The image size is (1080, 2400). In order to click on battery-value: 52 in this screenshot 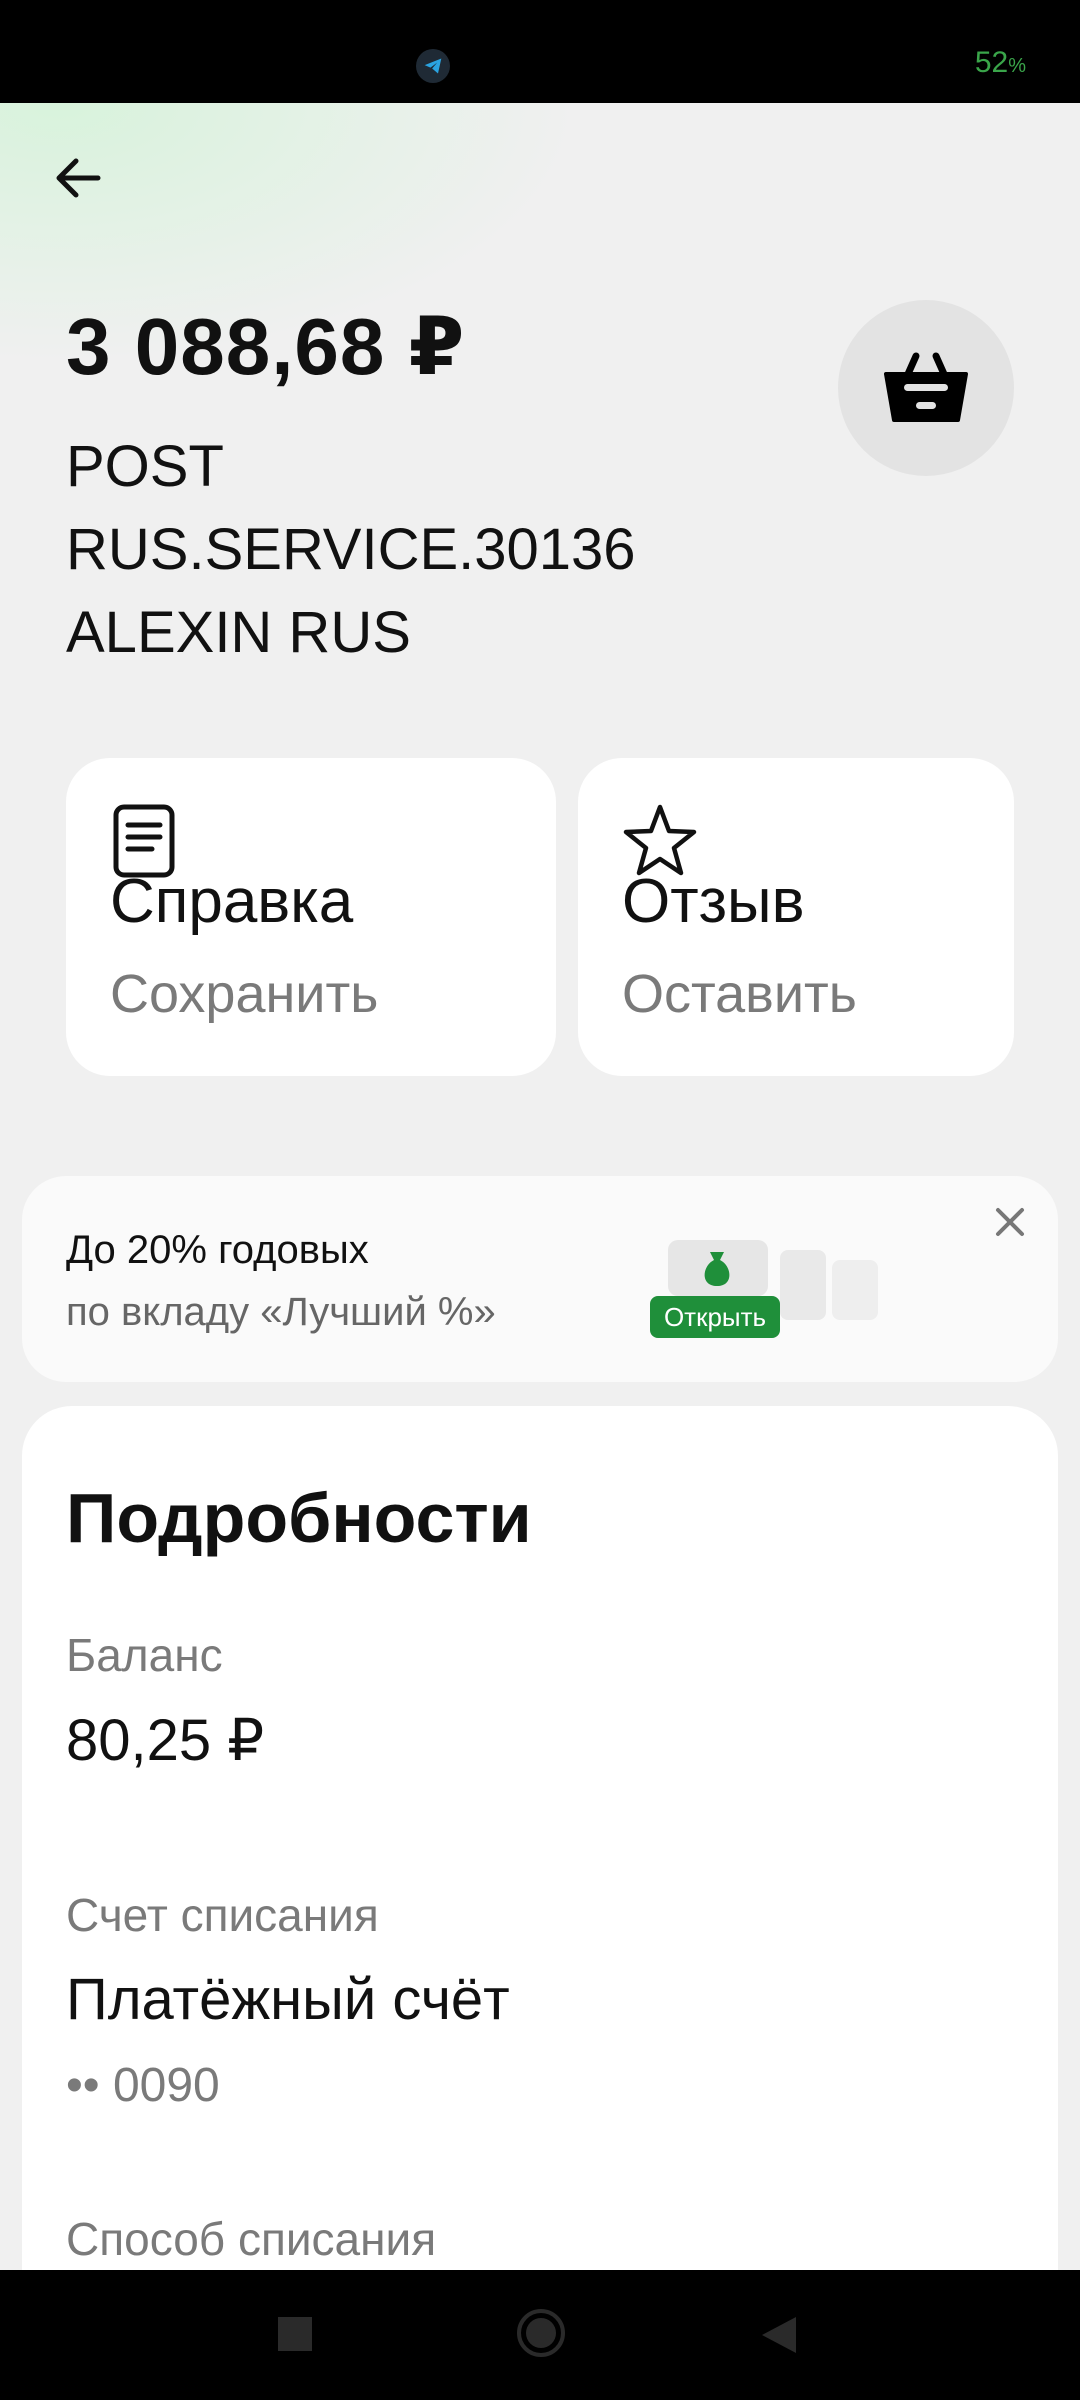, I will do `click(991, 62)`.